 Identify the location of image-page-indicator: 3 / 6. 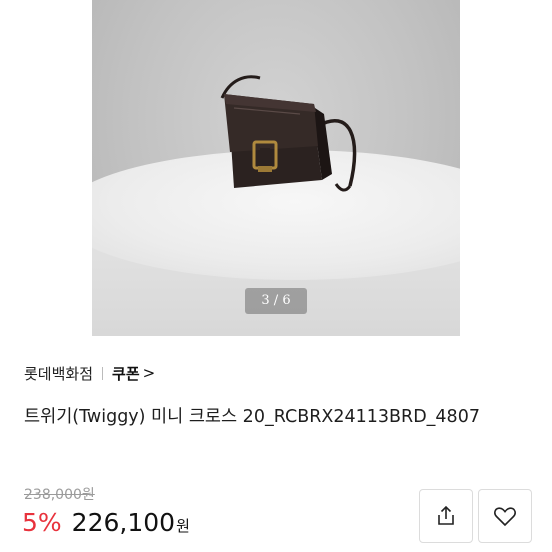
(276, 301).